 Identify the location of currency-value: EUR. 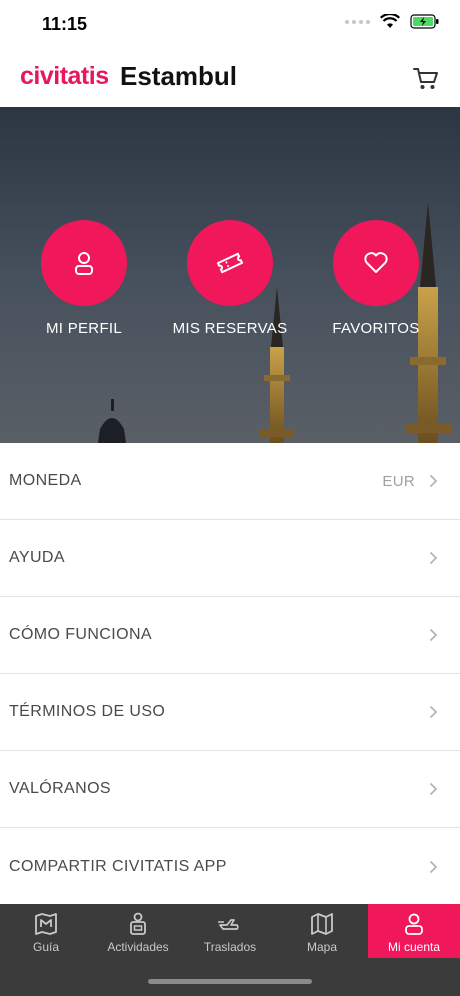
(398, 481).